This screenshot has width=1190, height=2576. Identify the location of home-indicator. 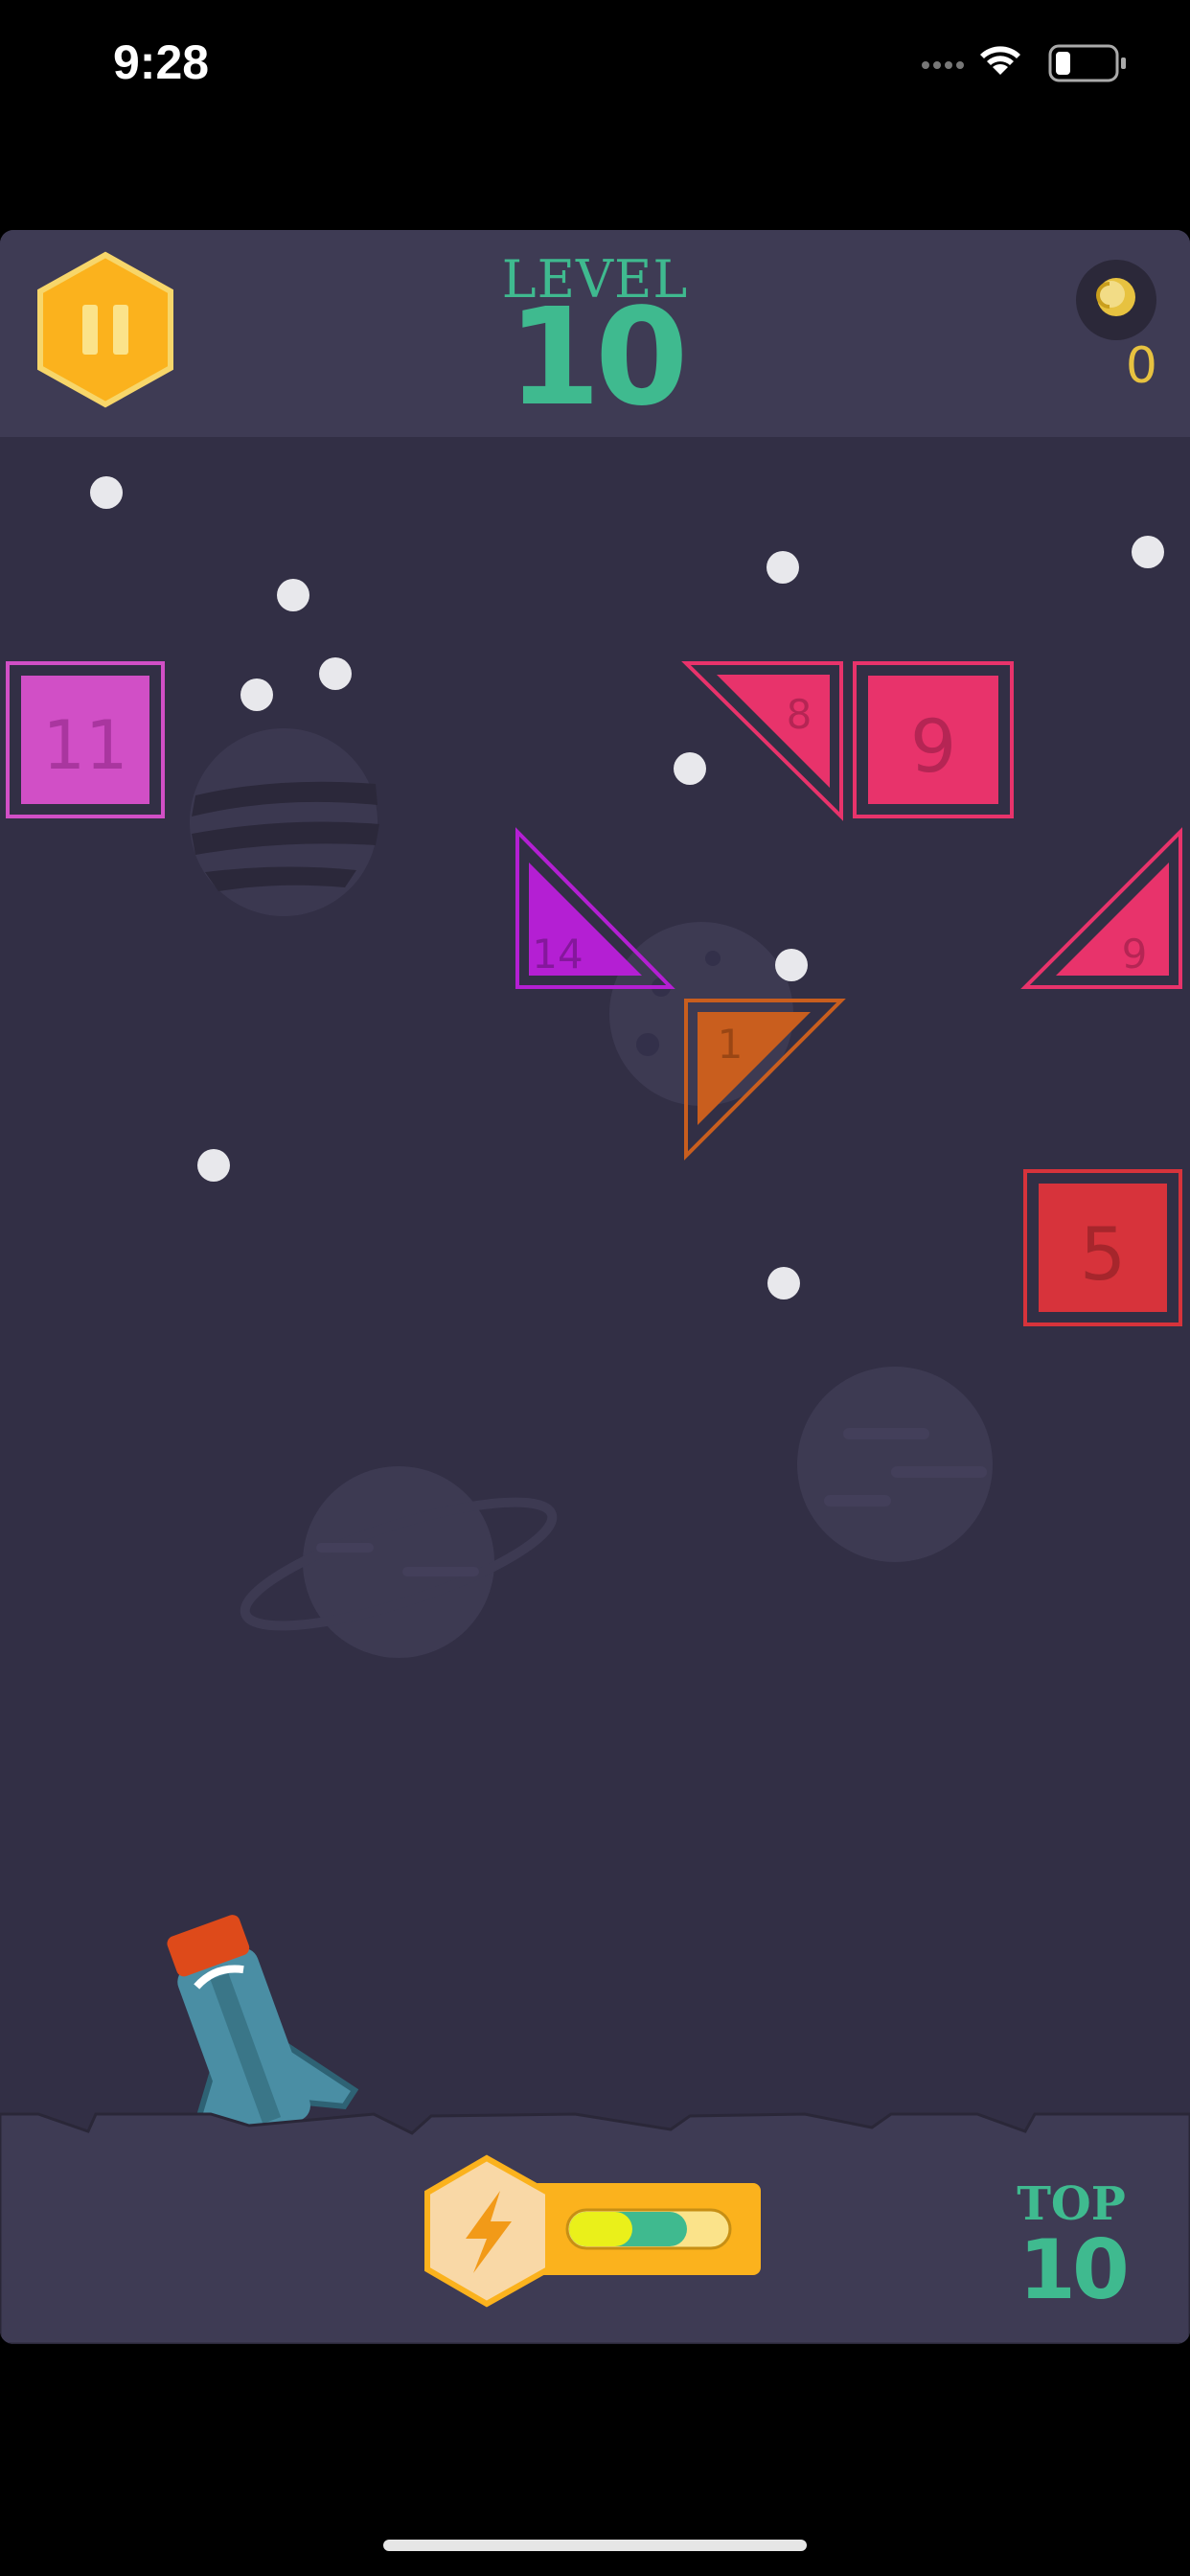
(595, 2545).